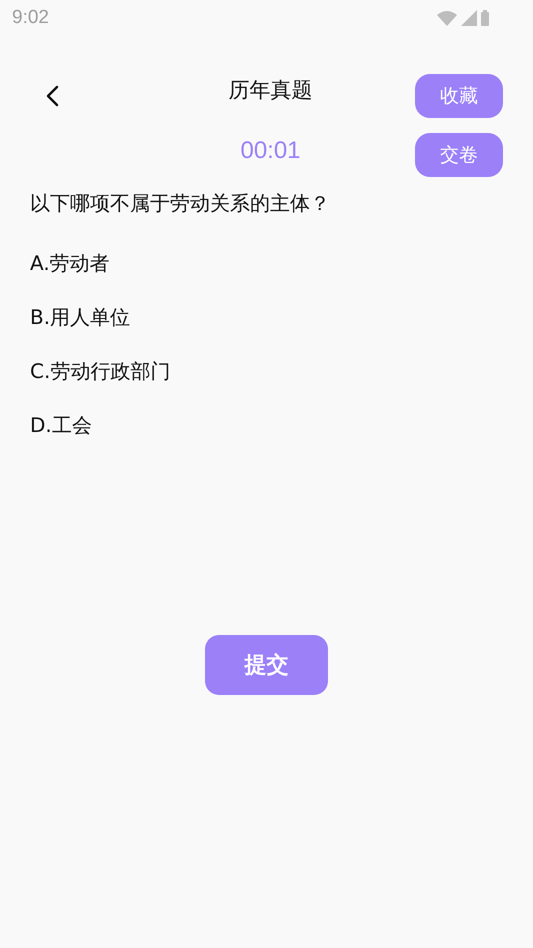  Describe the element at coordinates (447, 18) in the screenshot. I see `wifi-icon` at that location.